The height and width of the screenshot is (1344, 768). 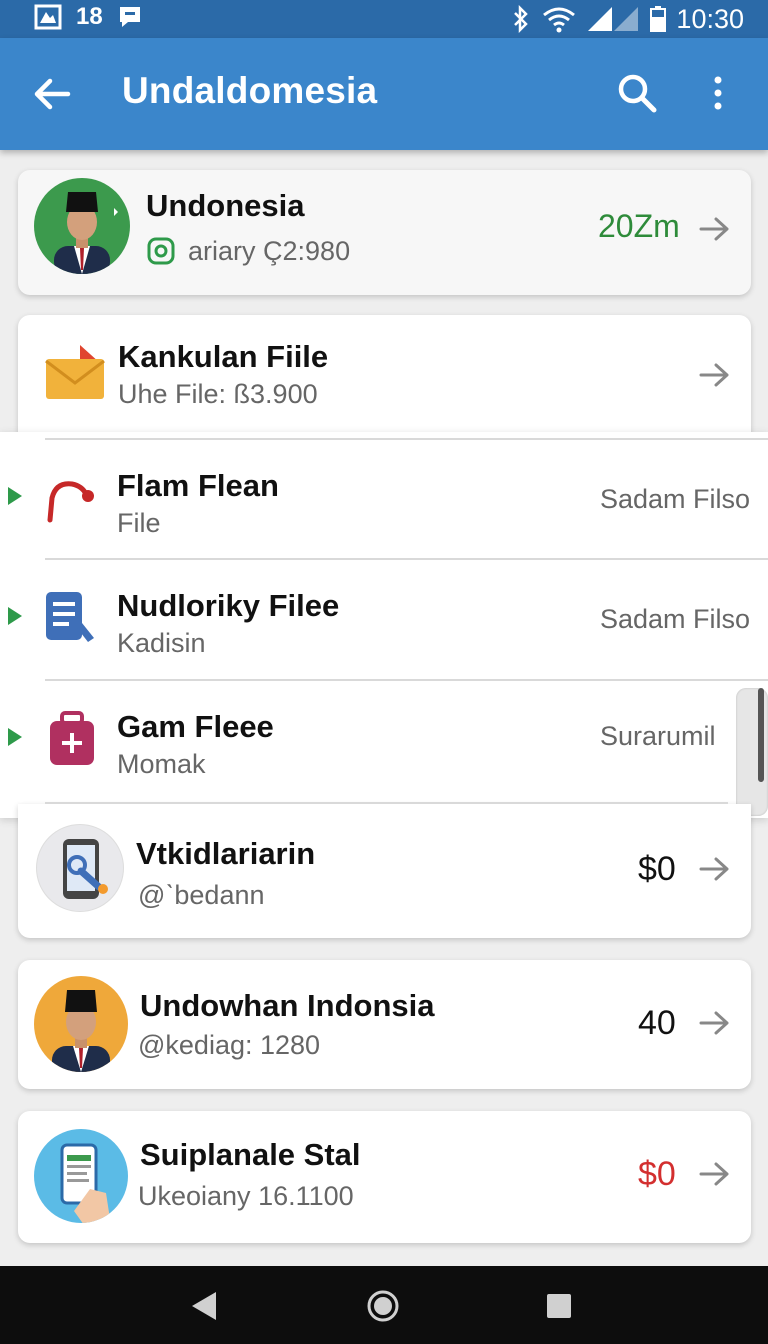 What do you see at coordinates (718, 93) in the screenshot?
I see `more-options-icon` at bounding box center [718, 93].